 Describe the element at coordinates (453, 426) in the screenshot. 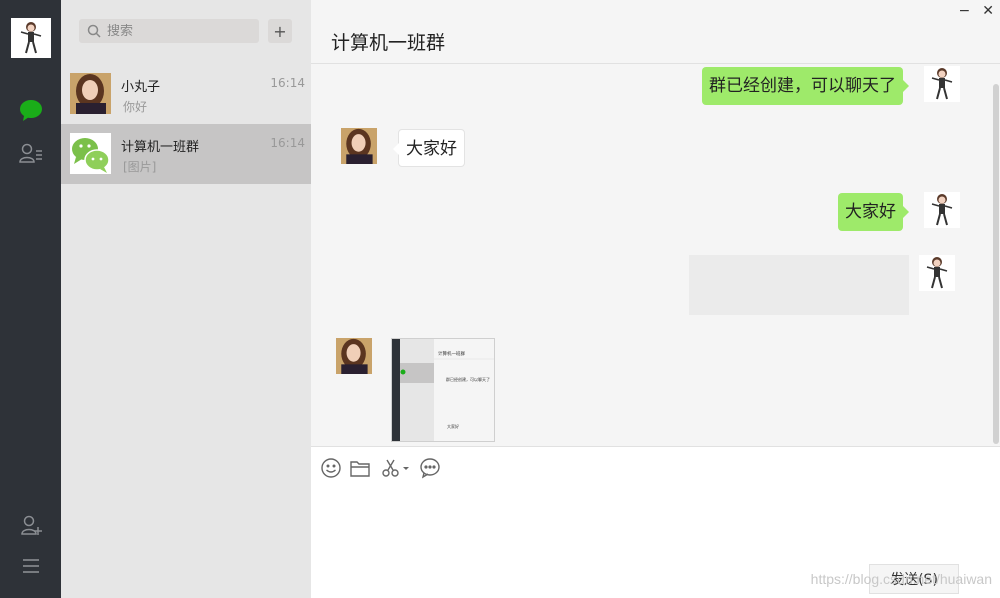

I see `thumbnail-bubble-2: 大家好` at that location.